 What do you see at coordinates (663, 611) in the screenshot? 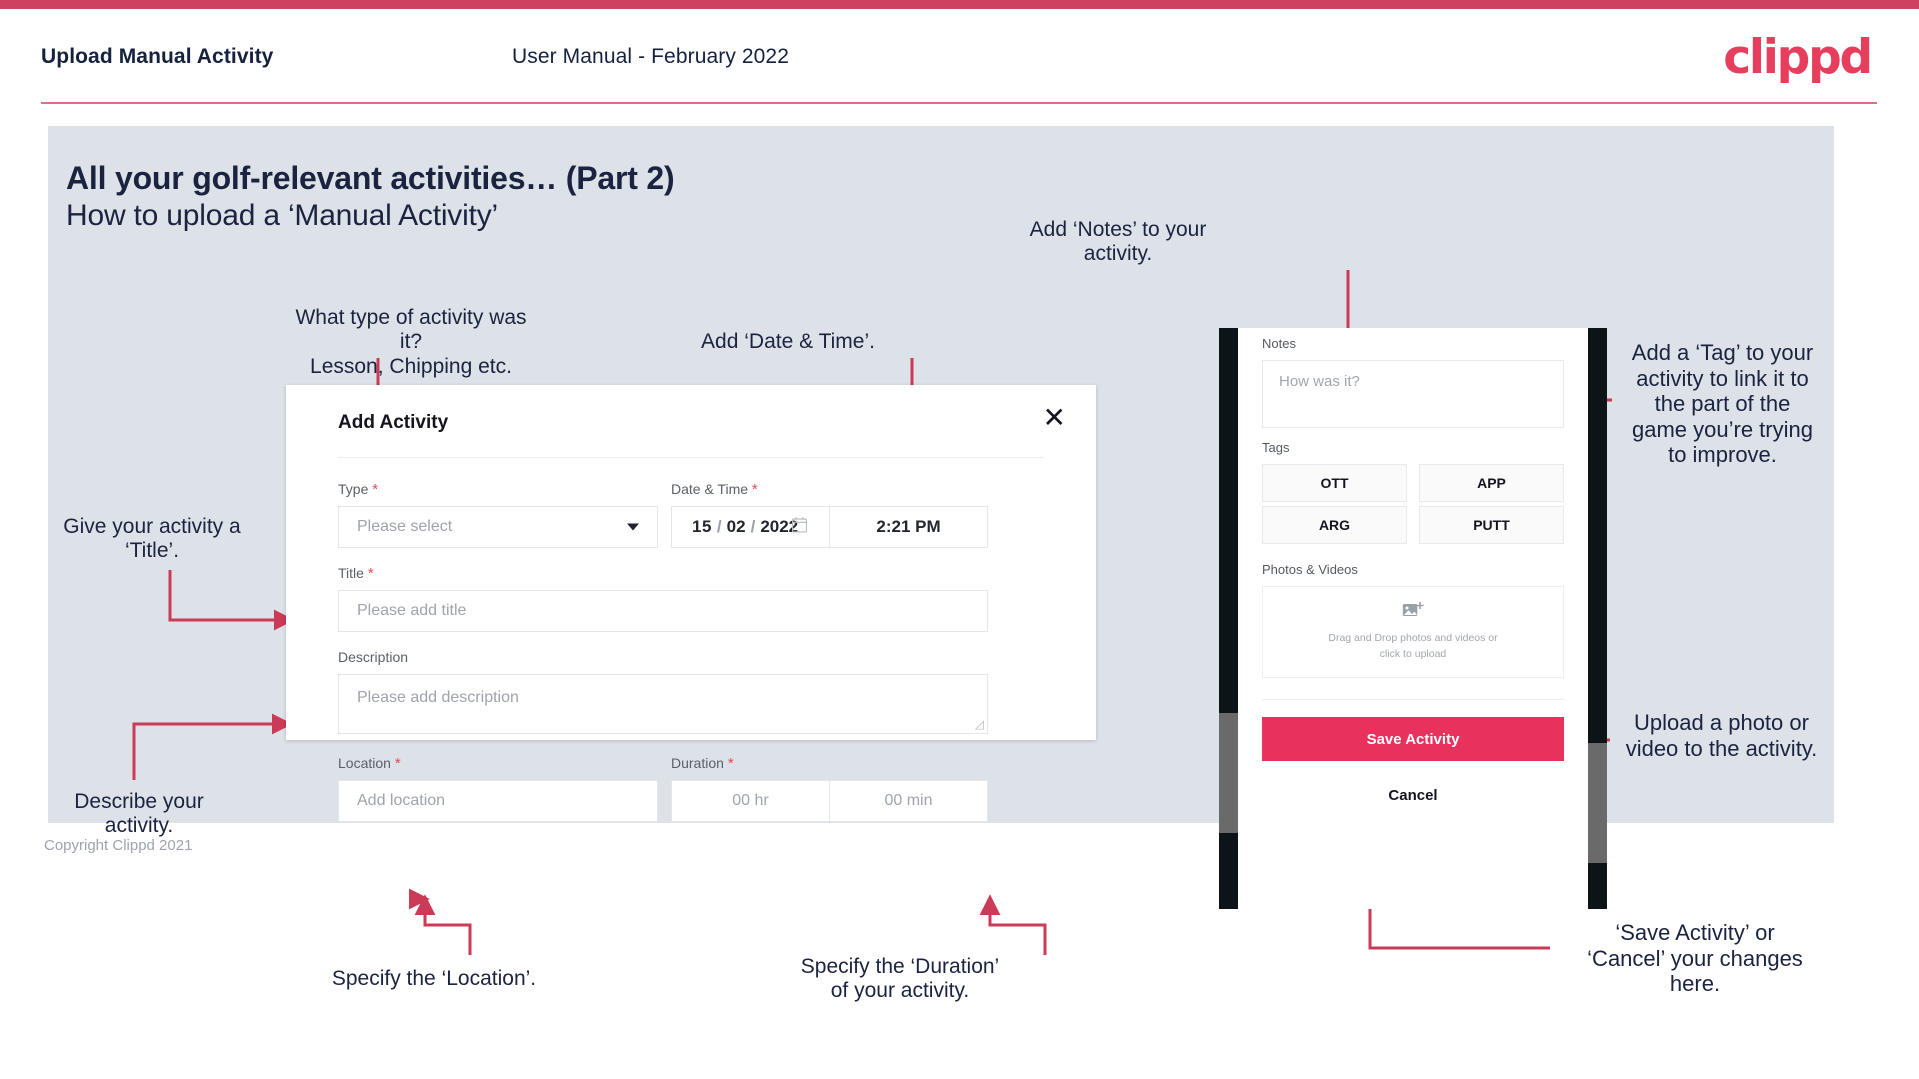
I see `title-input: Please add title` at bounding box center [663, 611].